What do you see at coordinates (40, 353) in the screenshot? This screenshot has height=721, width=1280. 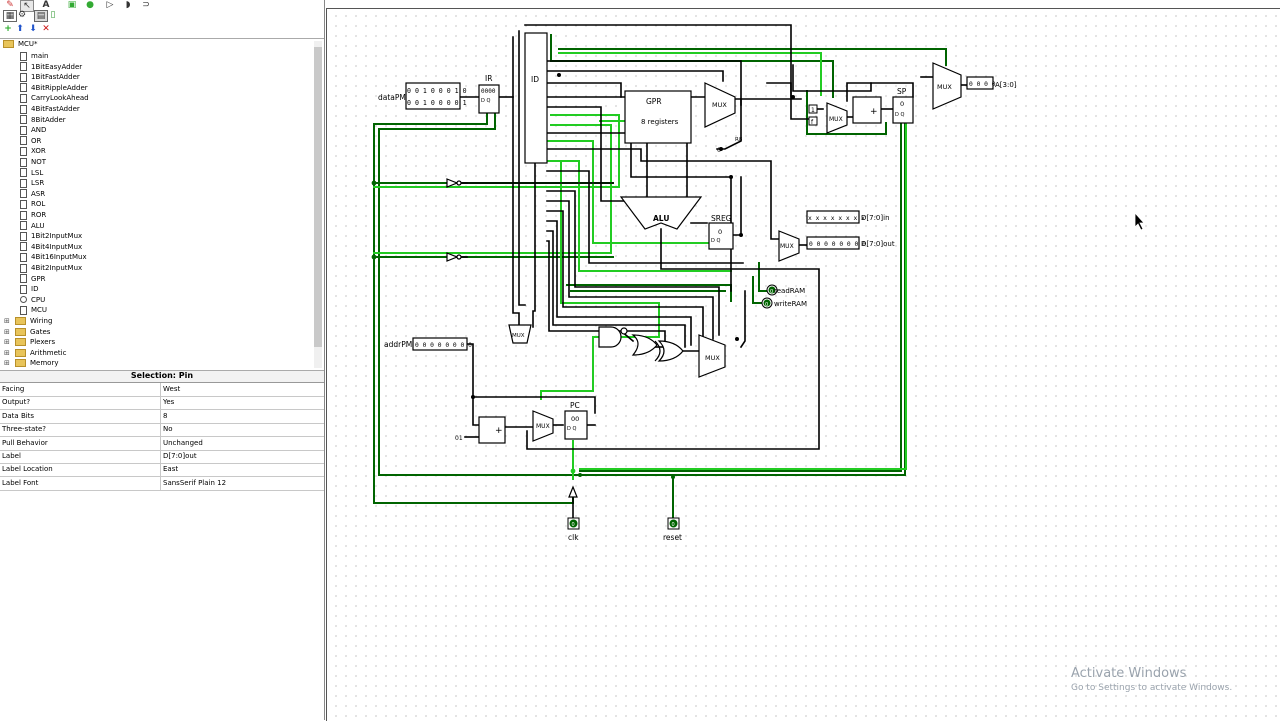 I see `tree-folder-arithmetic: Arithmetic` at bounding box center [40, 353].